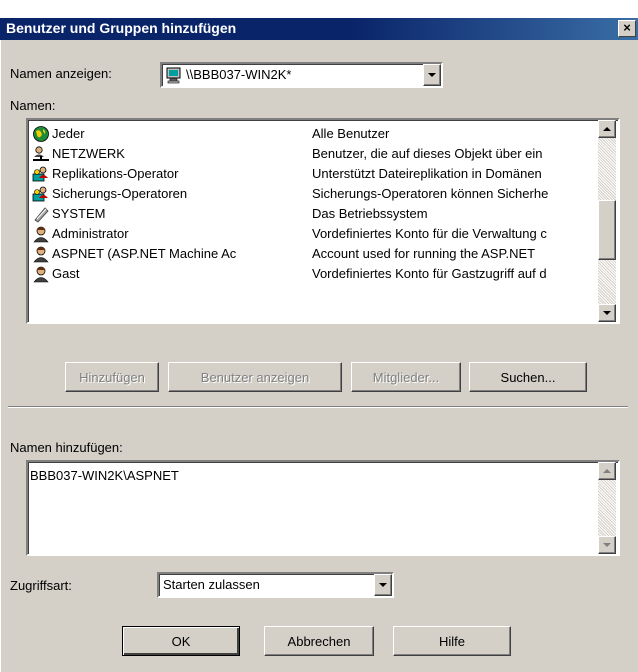  Describe the element at coordinates (90, 233) in the screenshot. I see `item-name: Administrator` at that location.